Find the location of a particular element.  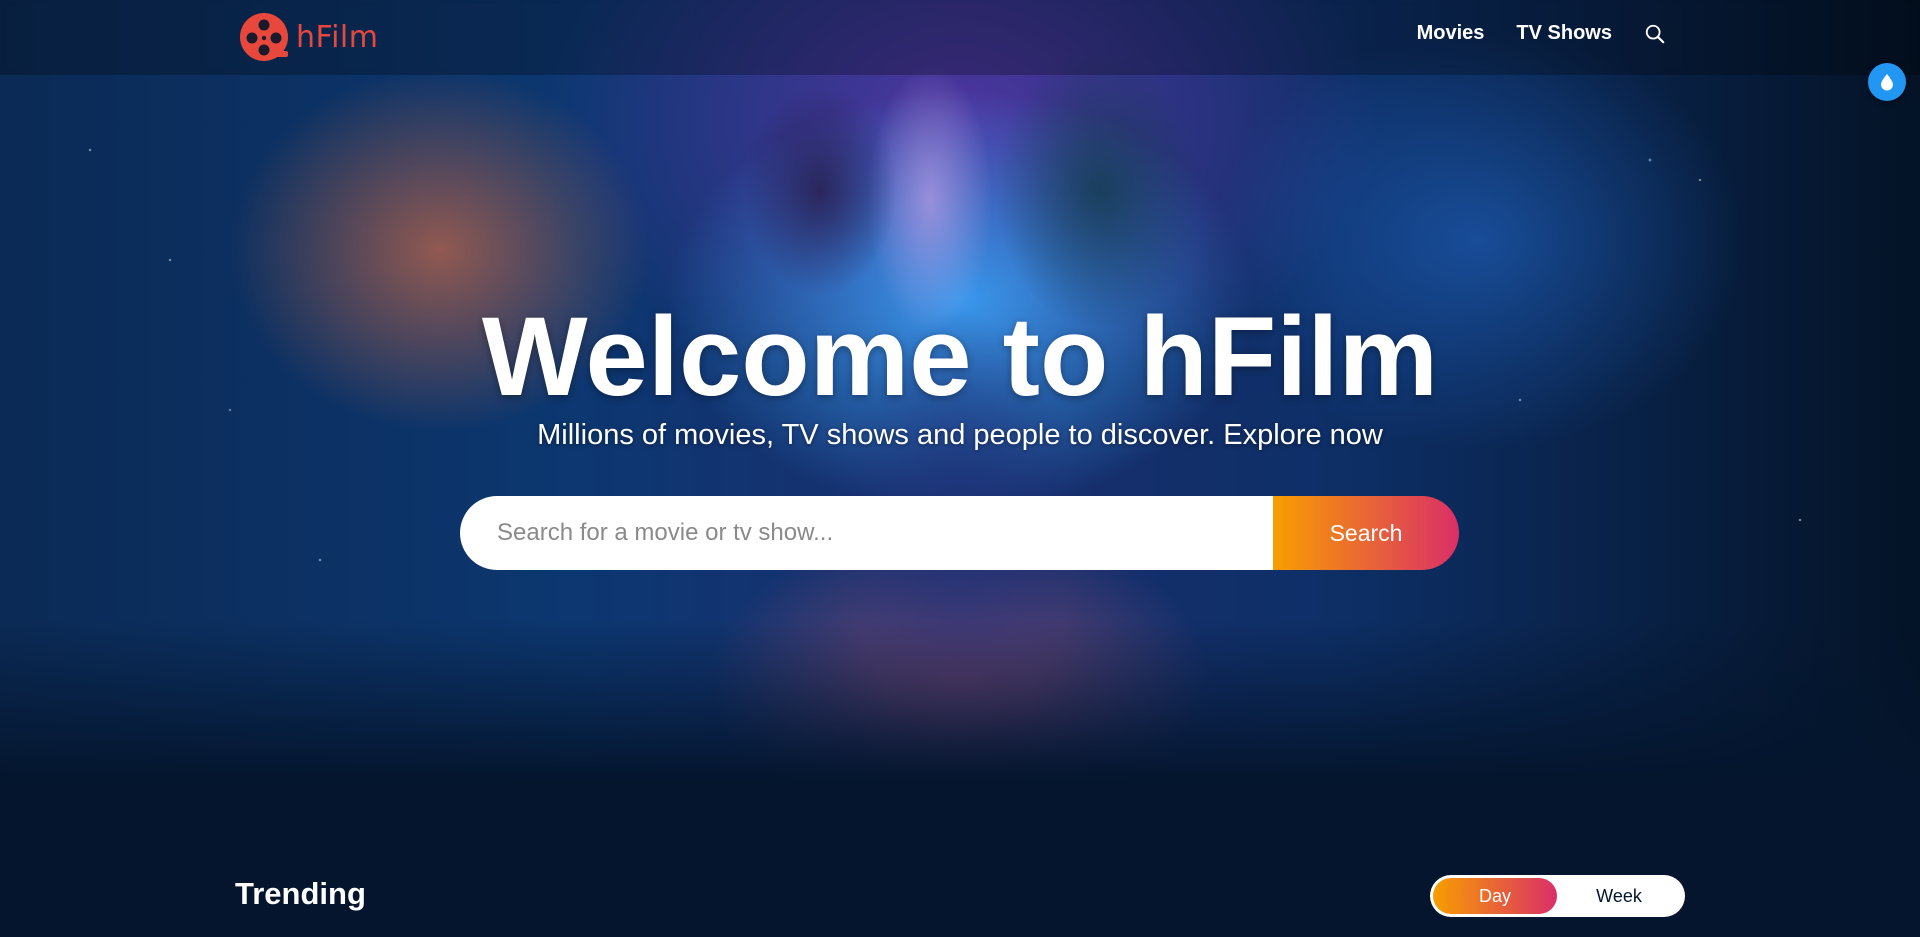

search-input is located at coordinates (866, 533).